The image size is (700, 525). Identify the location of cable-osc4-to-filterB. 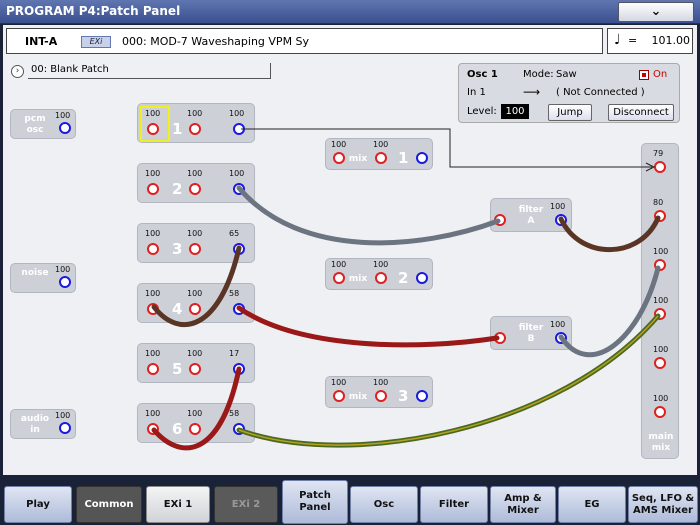
(368, 326).